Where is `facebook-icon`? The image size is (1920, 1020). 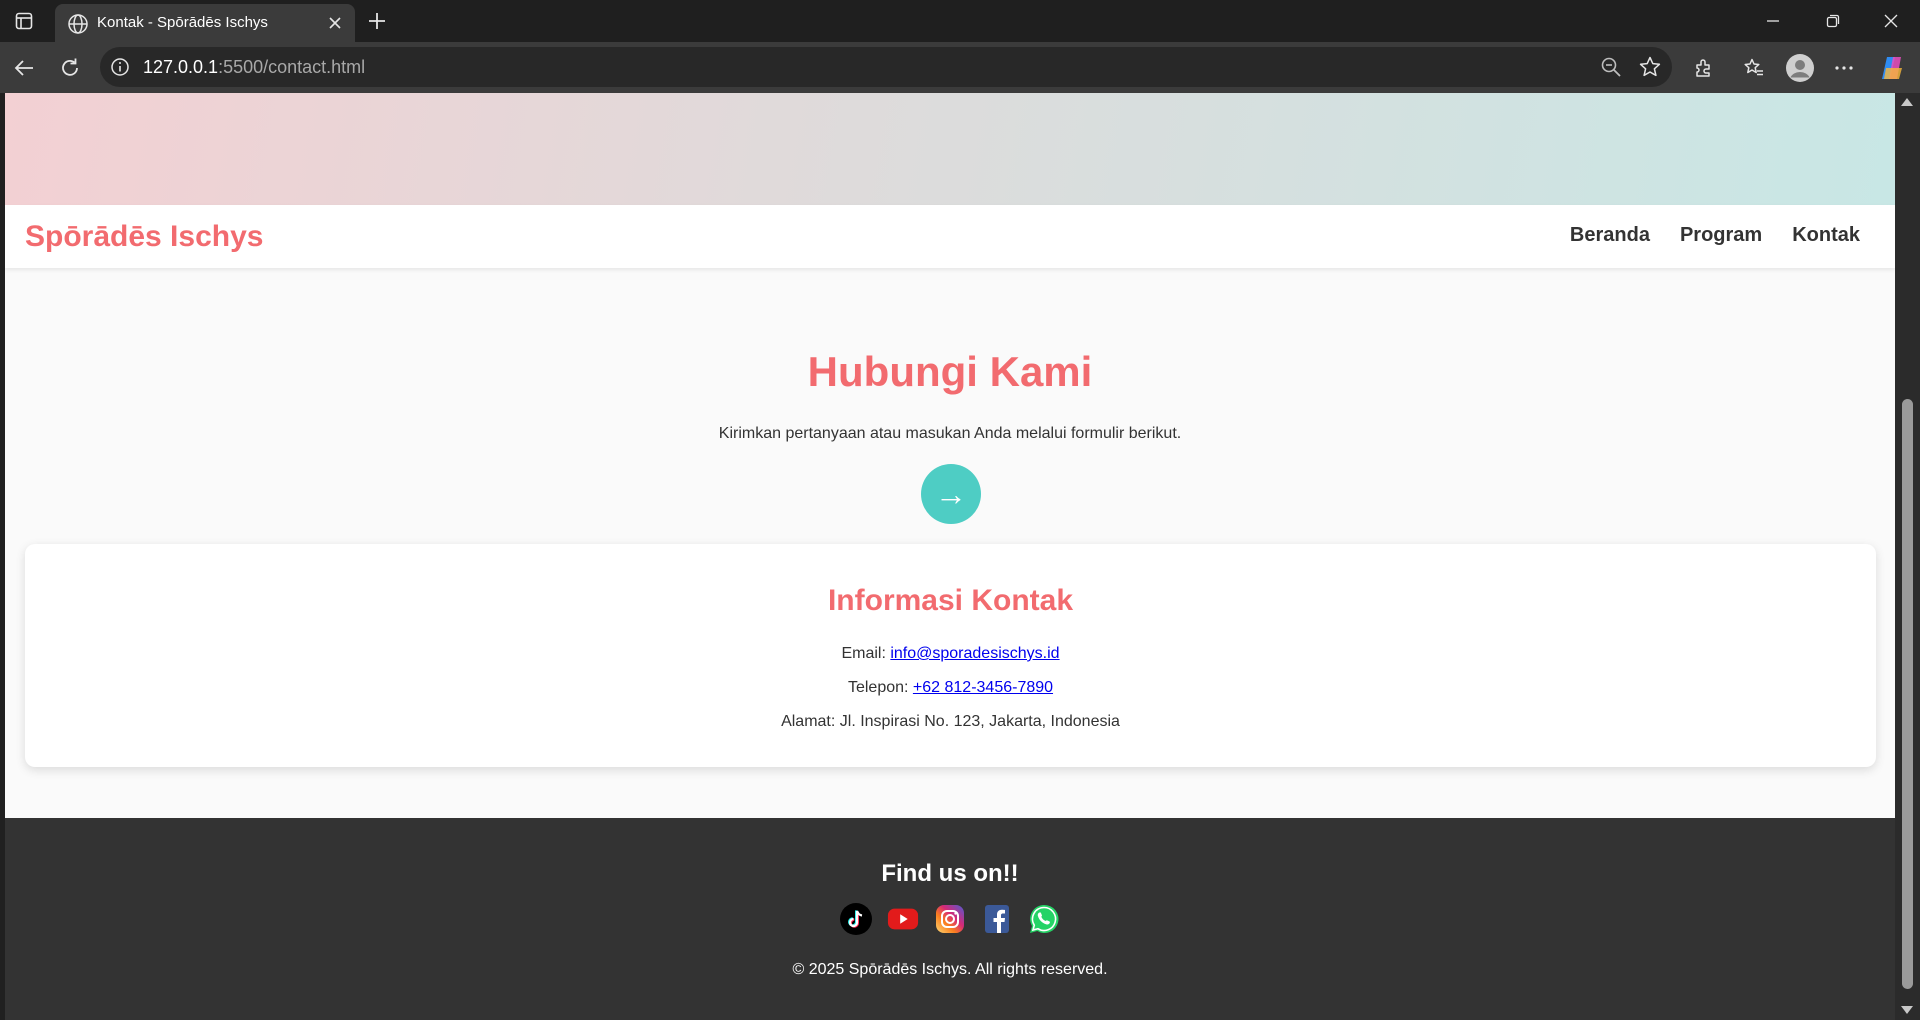 facebook-icon is located at coordinates (997, 919).